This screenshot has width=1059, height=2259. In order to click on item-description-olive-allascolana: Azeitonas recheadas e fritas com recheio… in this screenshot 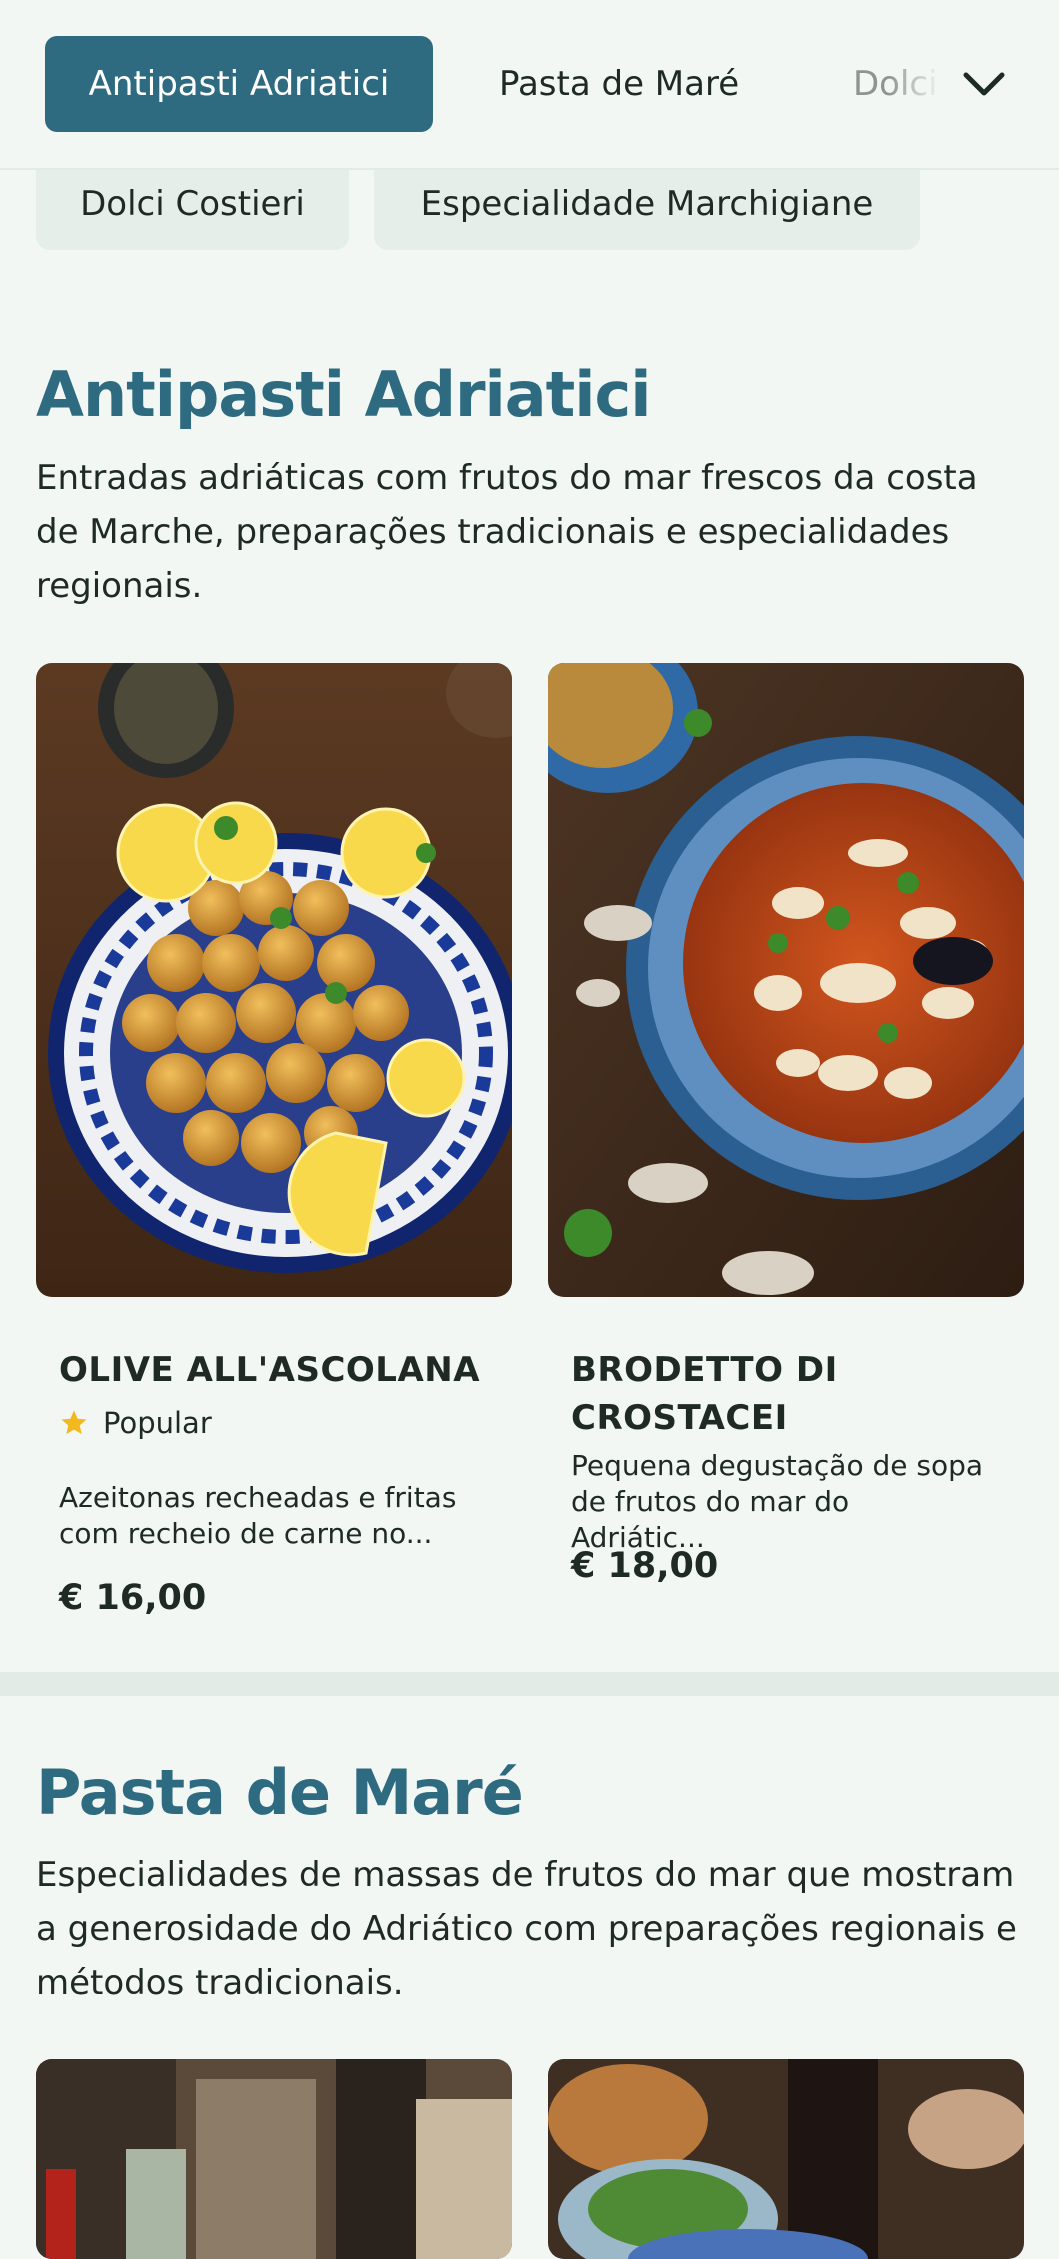, I will do `click(258, 1515)`.